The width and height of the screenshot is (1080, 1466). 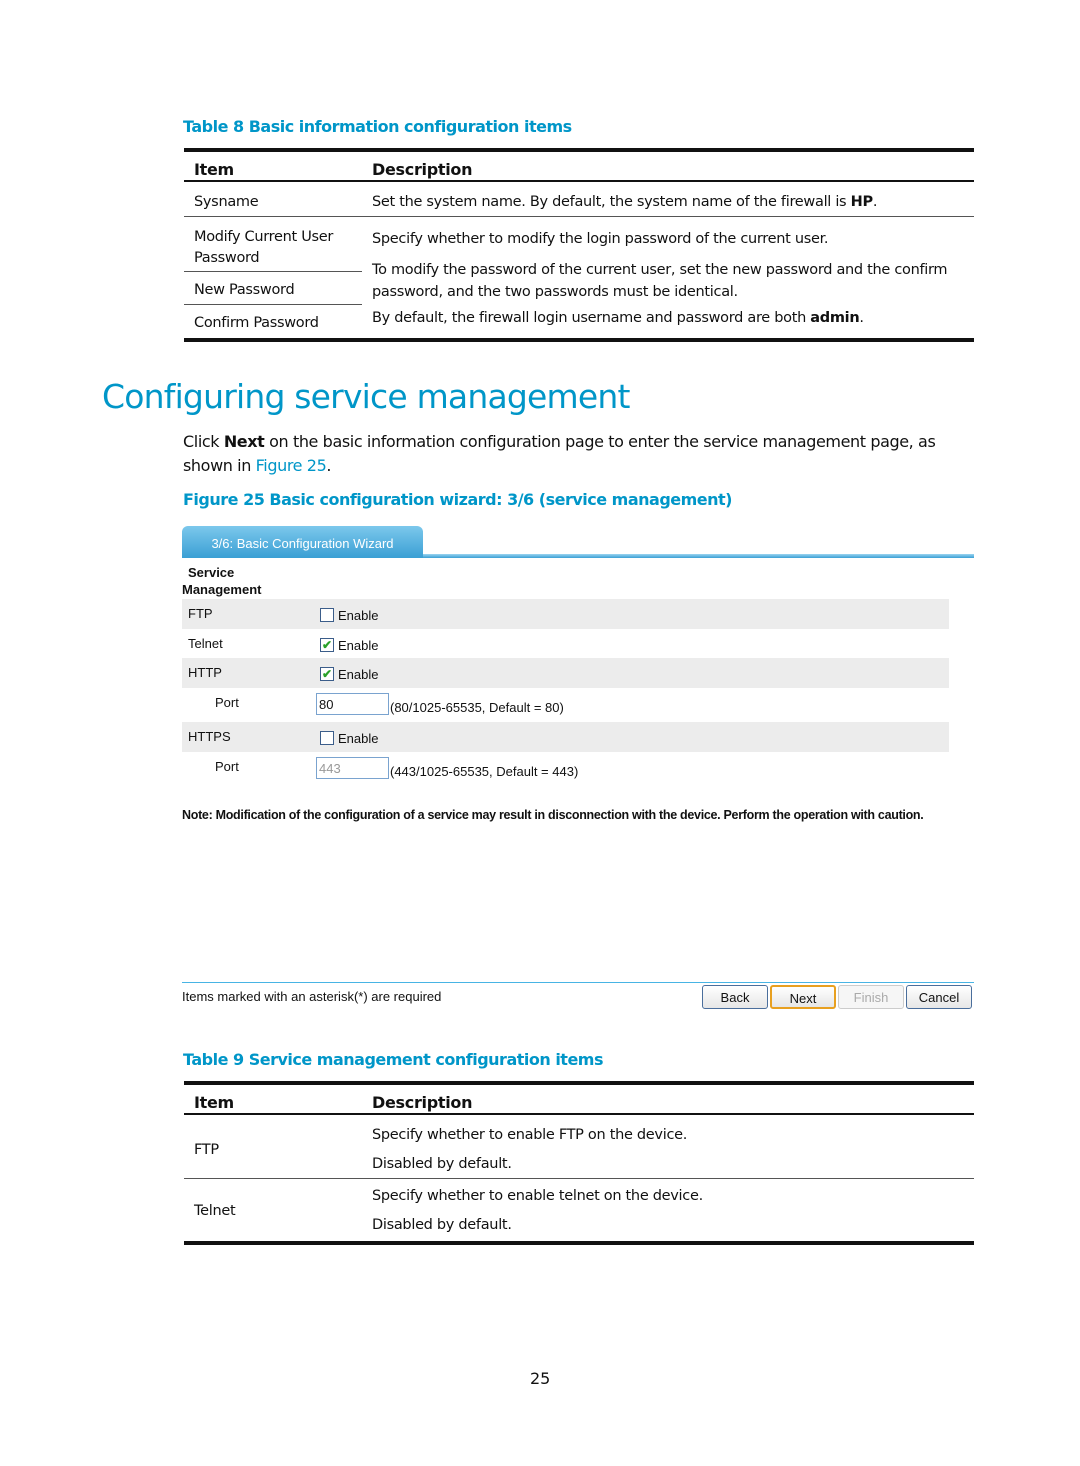 I want to click on cancel-button: Cancel, so click(x=939, y=997).